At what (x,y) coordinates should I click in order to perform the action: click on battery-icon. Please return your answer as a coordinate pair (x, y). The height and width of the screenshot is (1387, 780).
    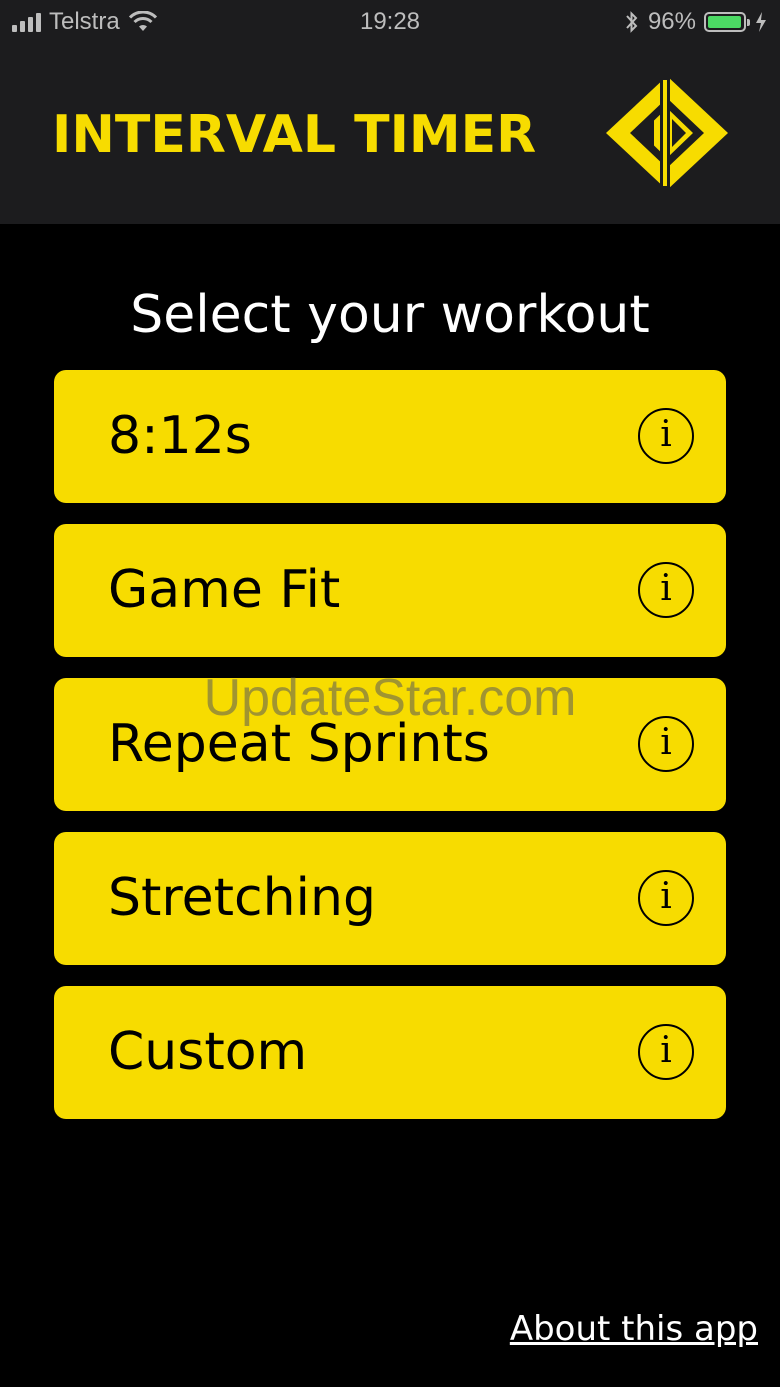
    Looking at the image, I should click on (727, 22).